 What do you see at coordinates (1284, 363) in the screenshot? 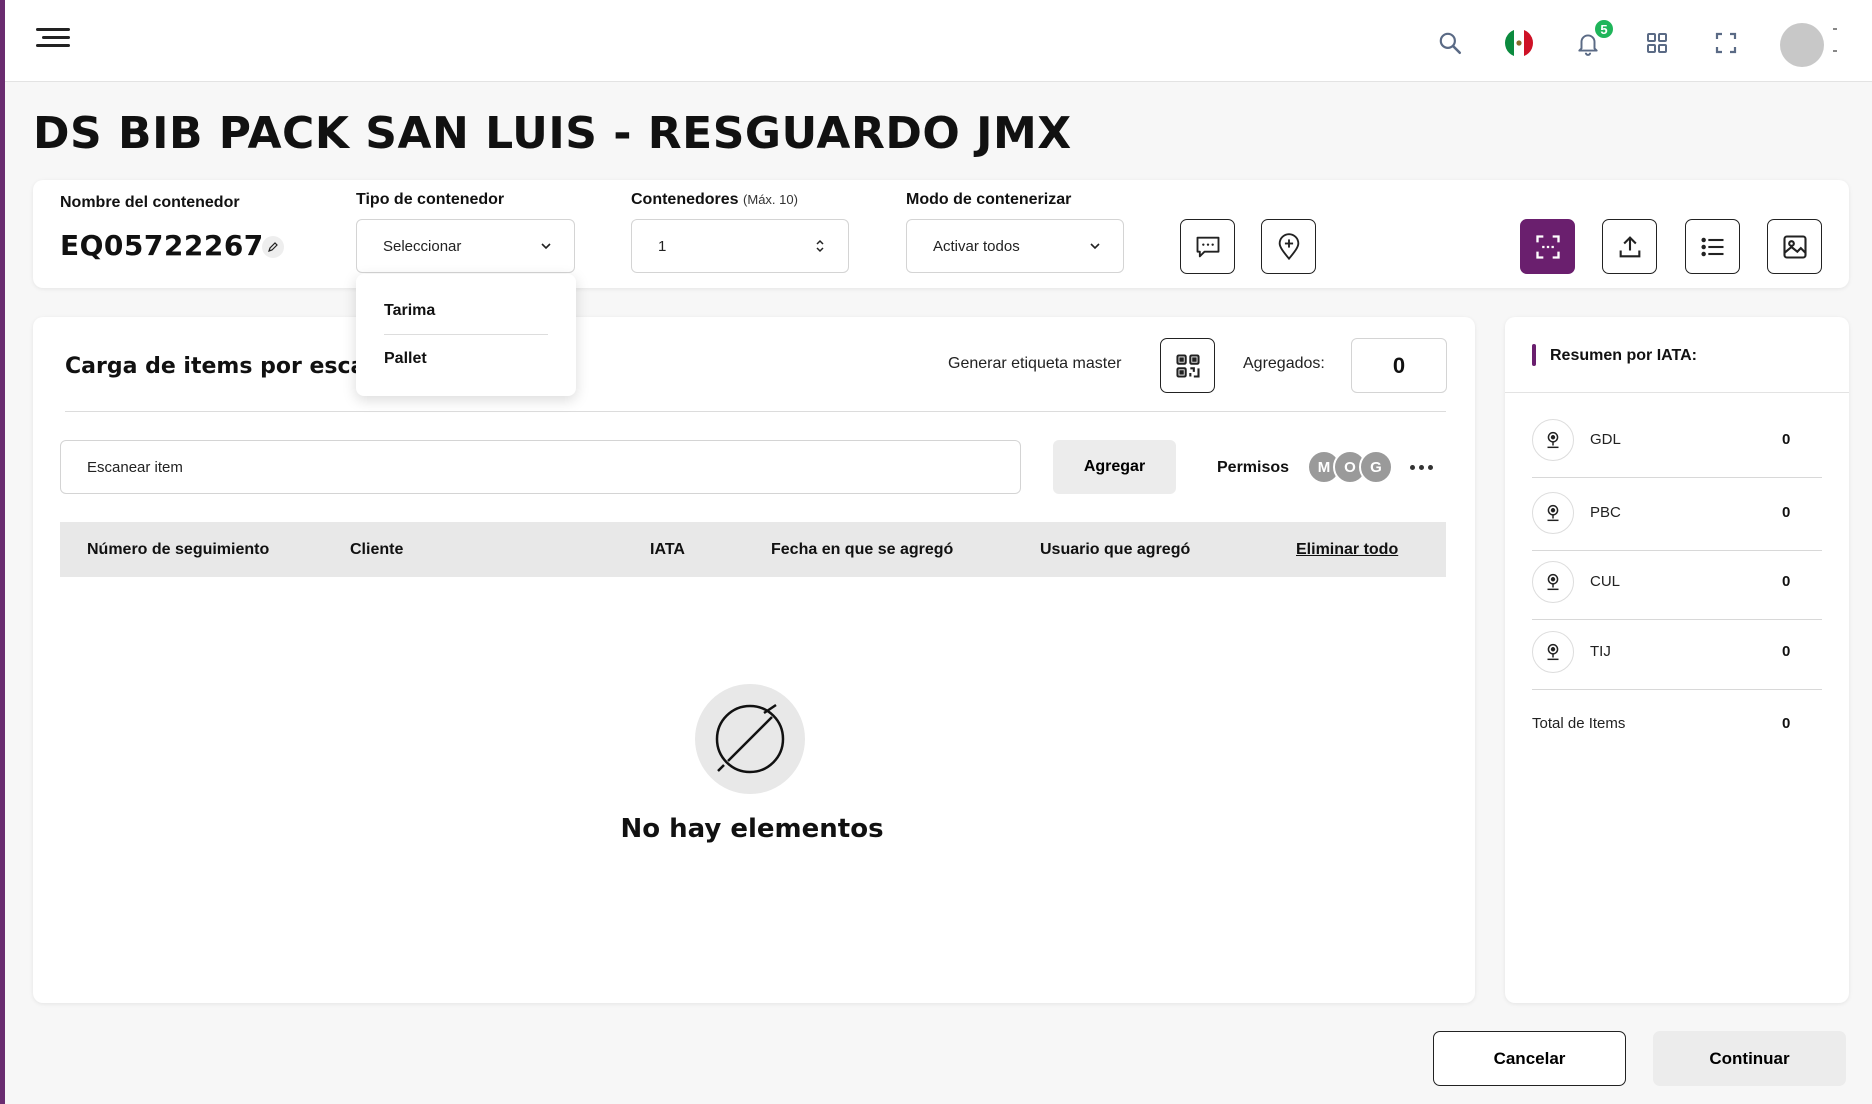
I see `added-label: Agregados:` at bounding box center [1284, 363].